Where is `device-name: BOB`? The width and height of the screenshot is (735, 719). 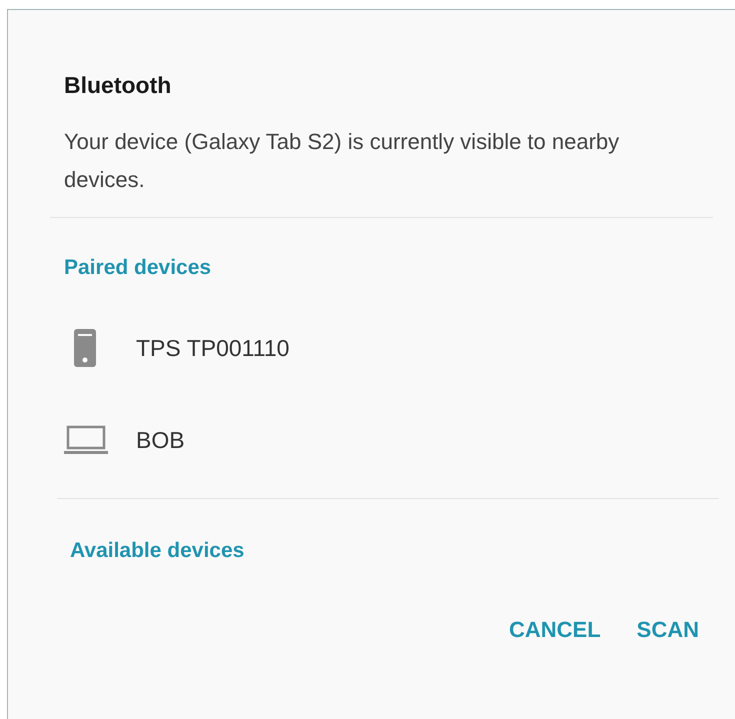 device-name: BOB is located at coordinates (160, 440).